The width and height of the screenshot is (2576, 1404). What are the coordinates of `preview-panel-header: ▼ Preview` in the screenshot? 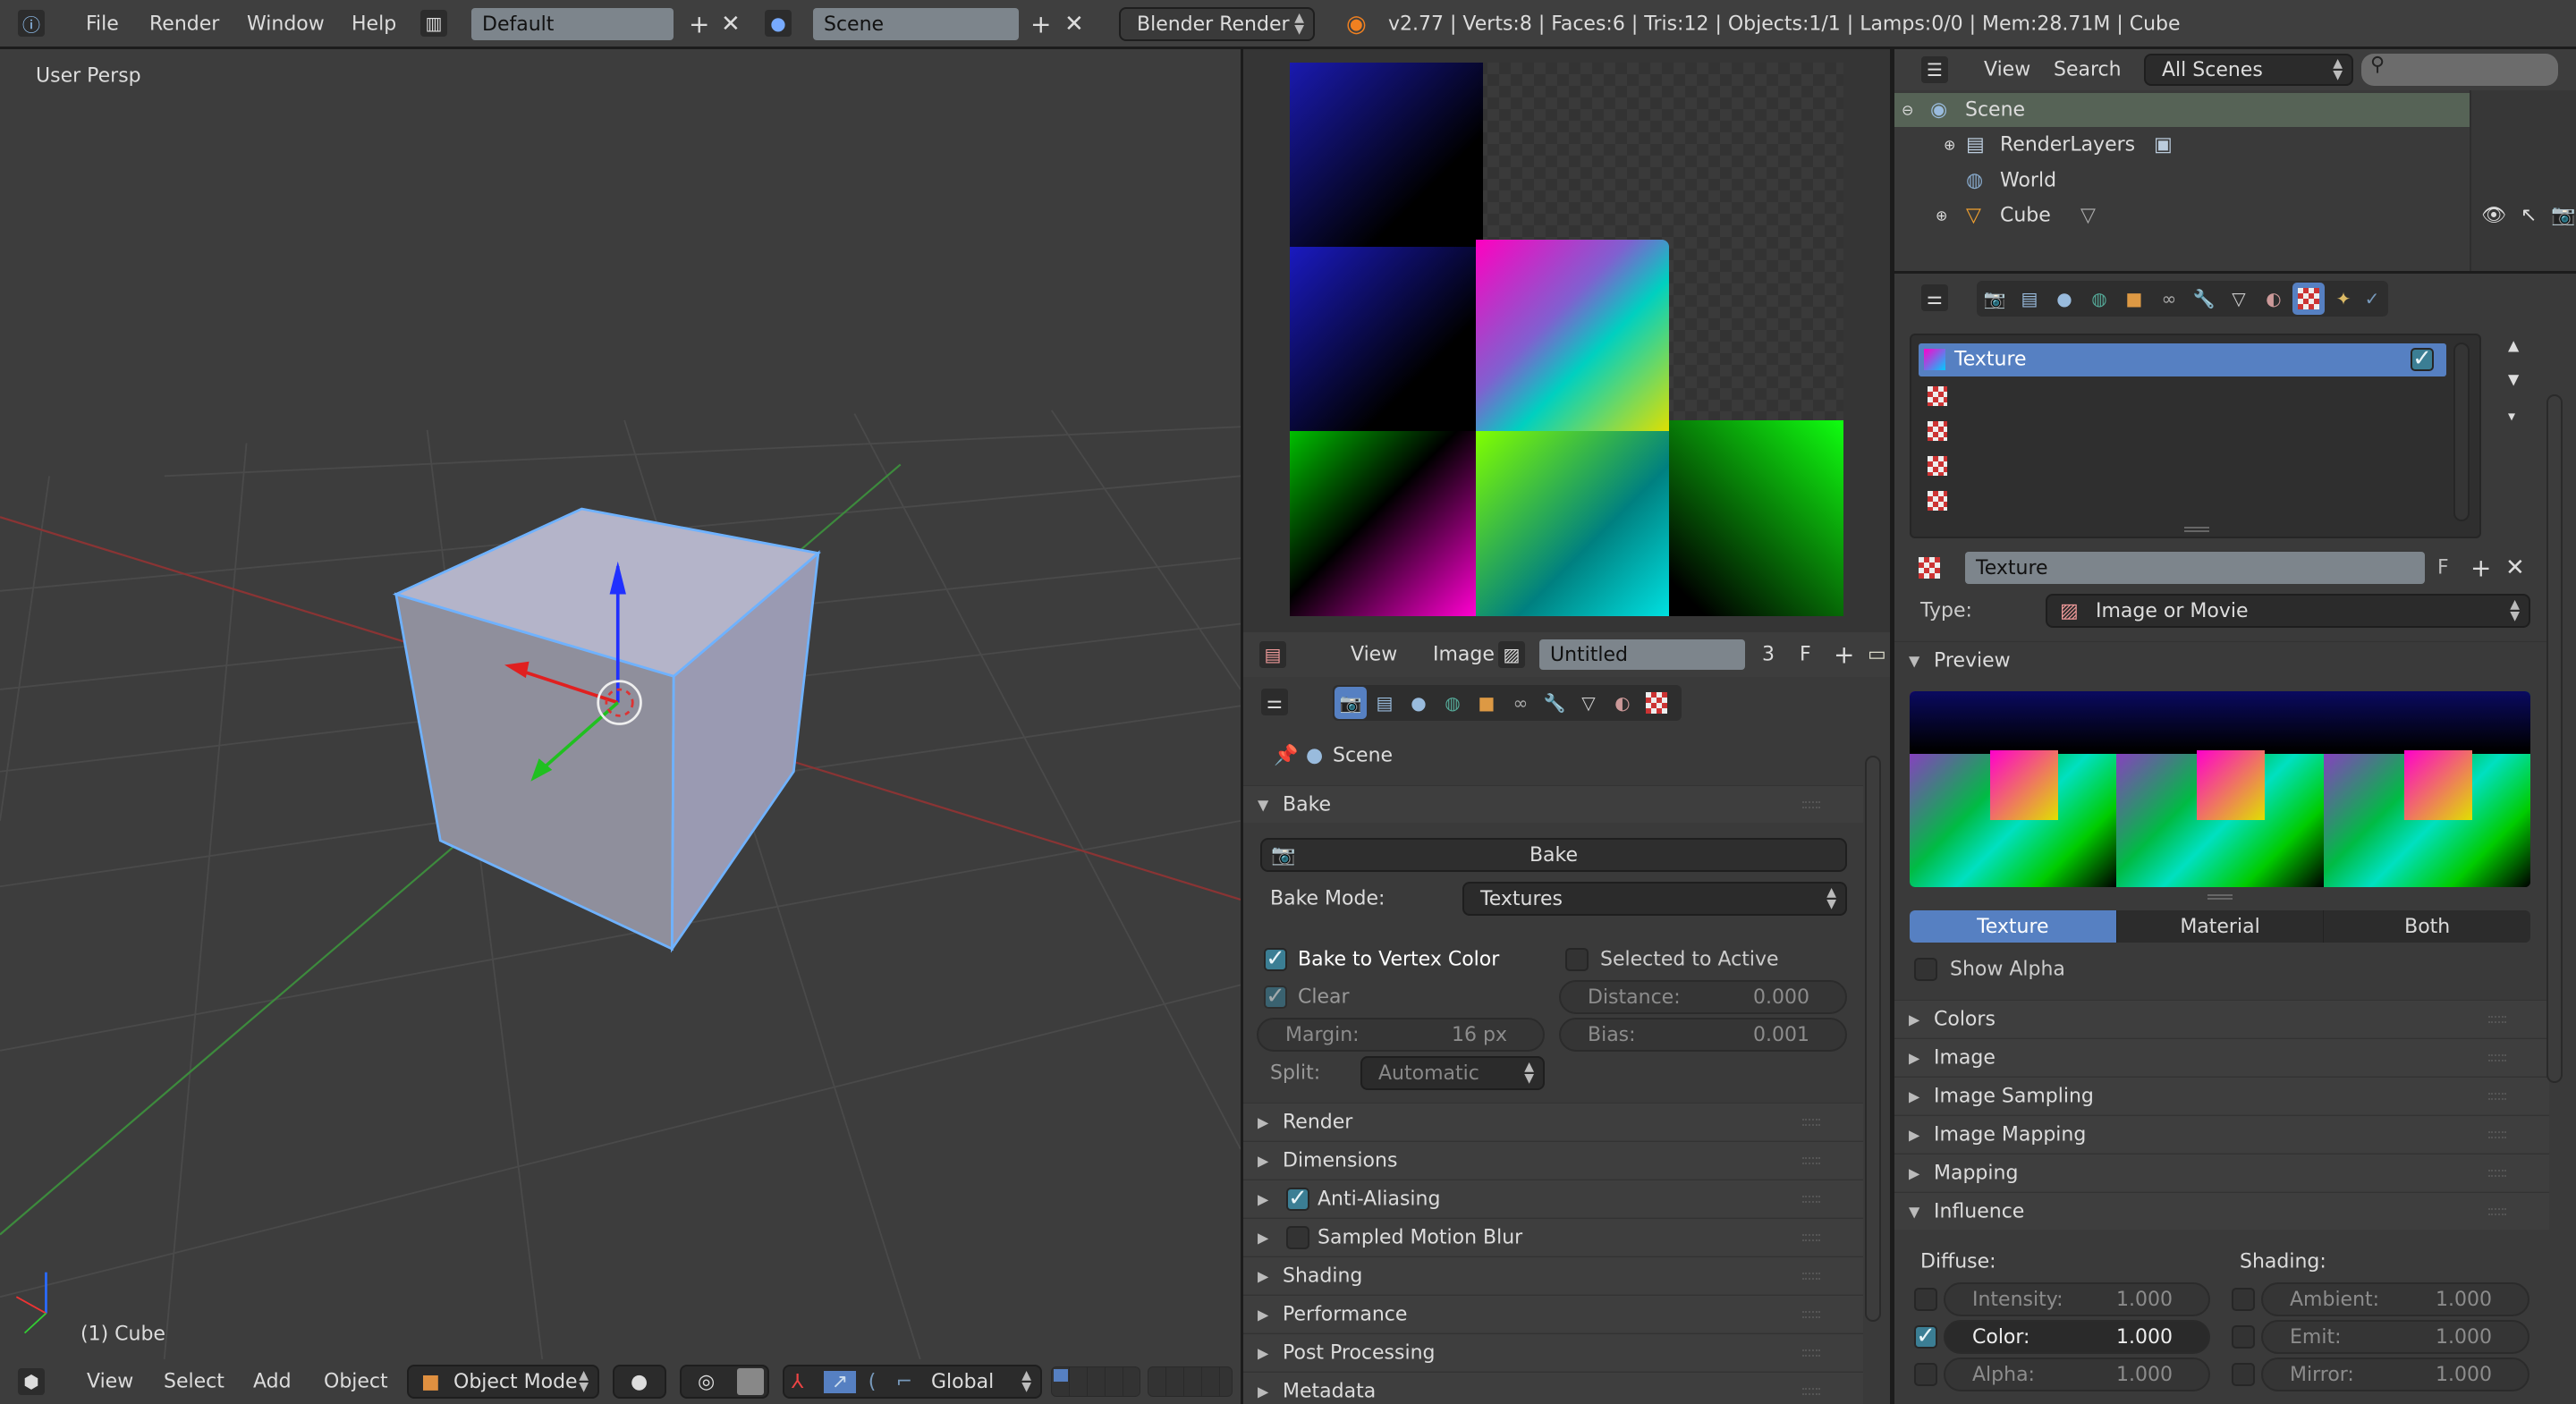 It's located at (2221, 660).